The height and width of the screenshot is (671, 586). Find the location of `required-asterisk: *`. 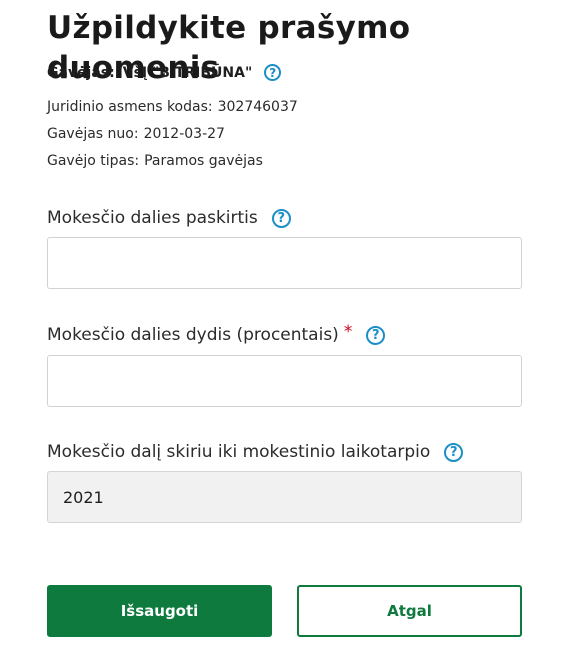

required-asterisk: * is located at coordinates (348, 332).